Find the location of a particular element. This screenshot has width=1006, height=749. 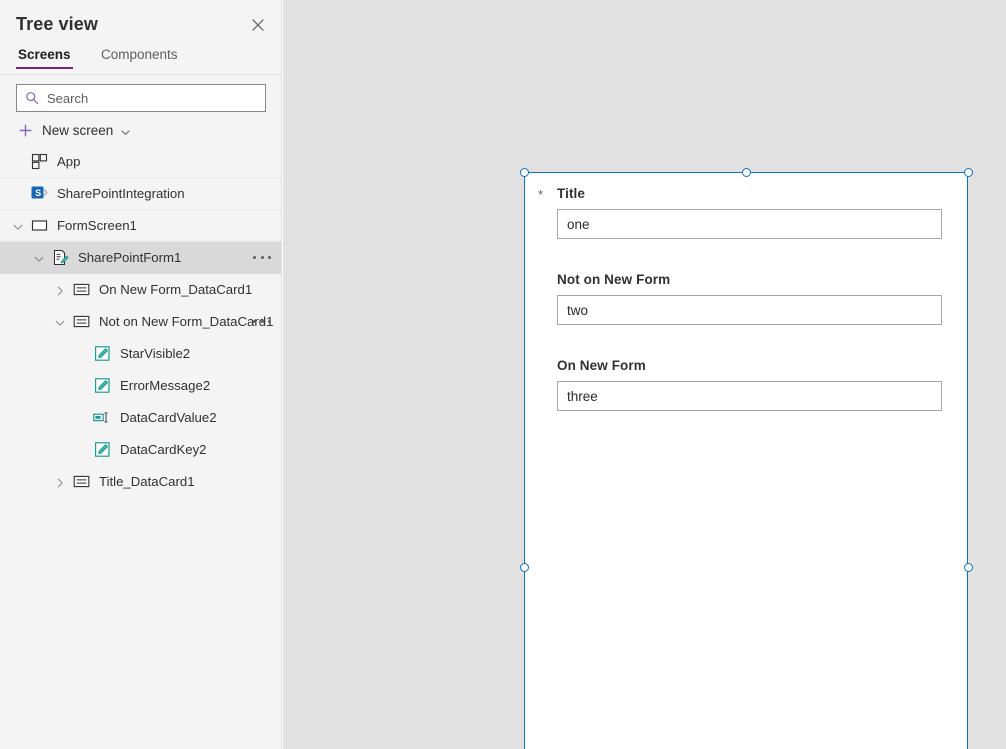

tree-item-label: DataCardKey2 is located at coordinates (163, 449).